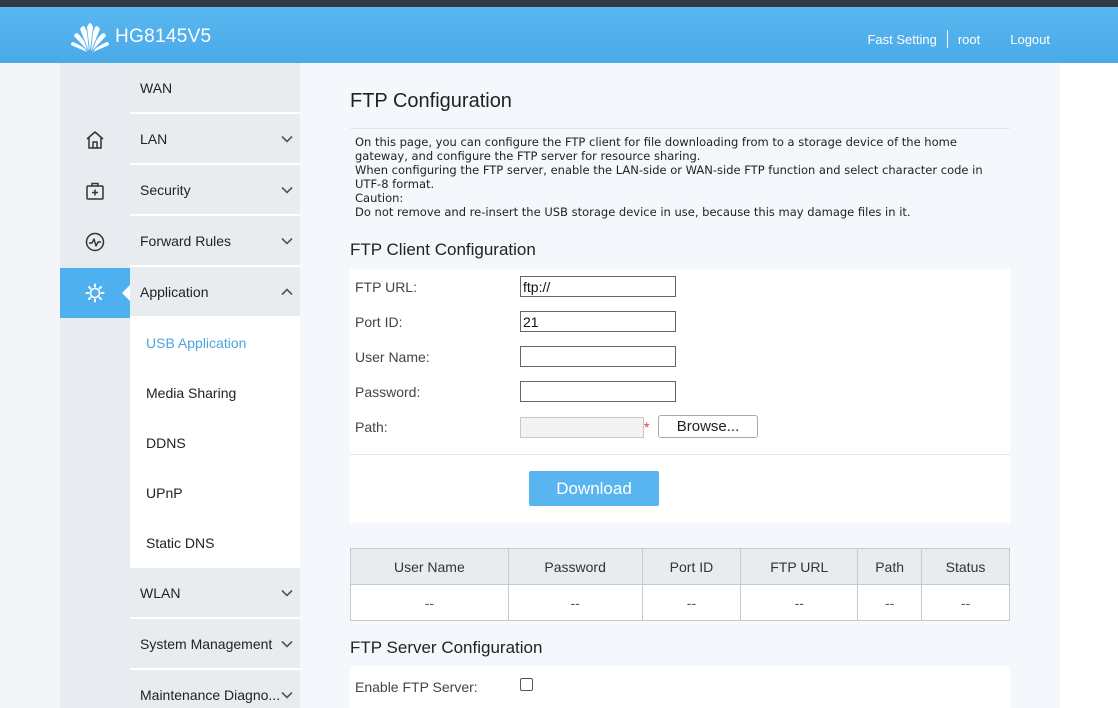 This screenshot has height=708, width=1118. What do you see at coordinates (901, 39) in the screenshot?
I see `fast-setting-link: Fast Setting` at bounding box center [901, 39].